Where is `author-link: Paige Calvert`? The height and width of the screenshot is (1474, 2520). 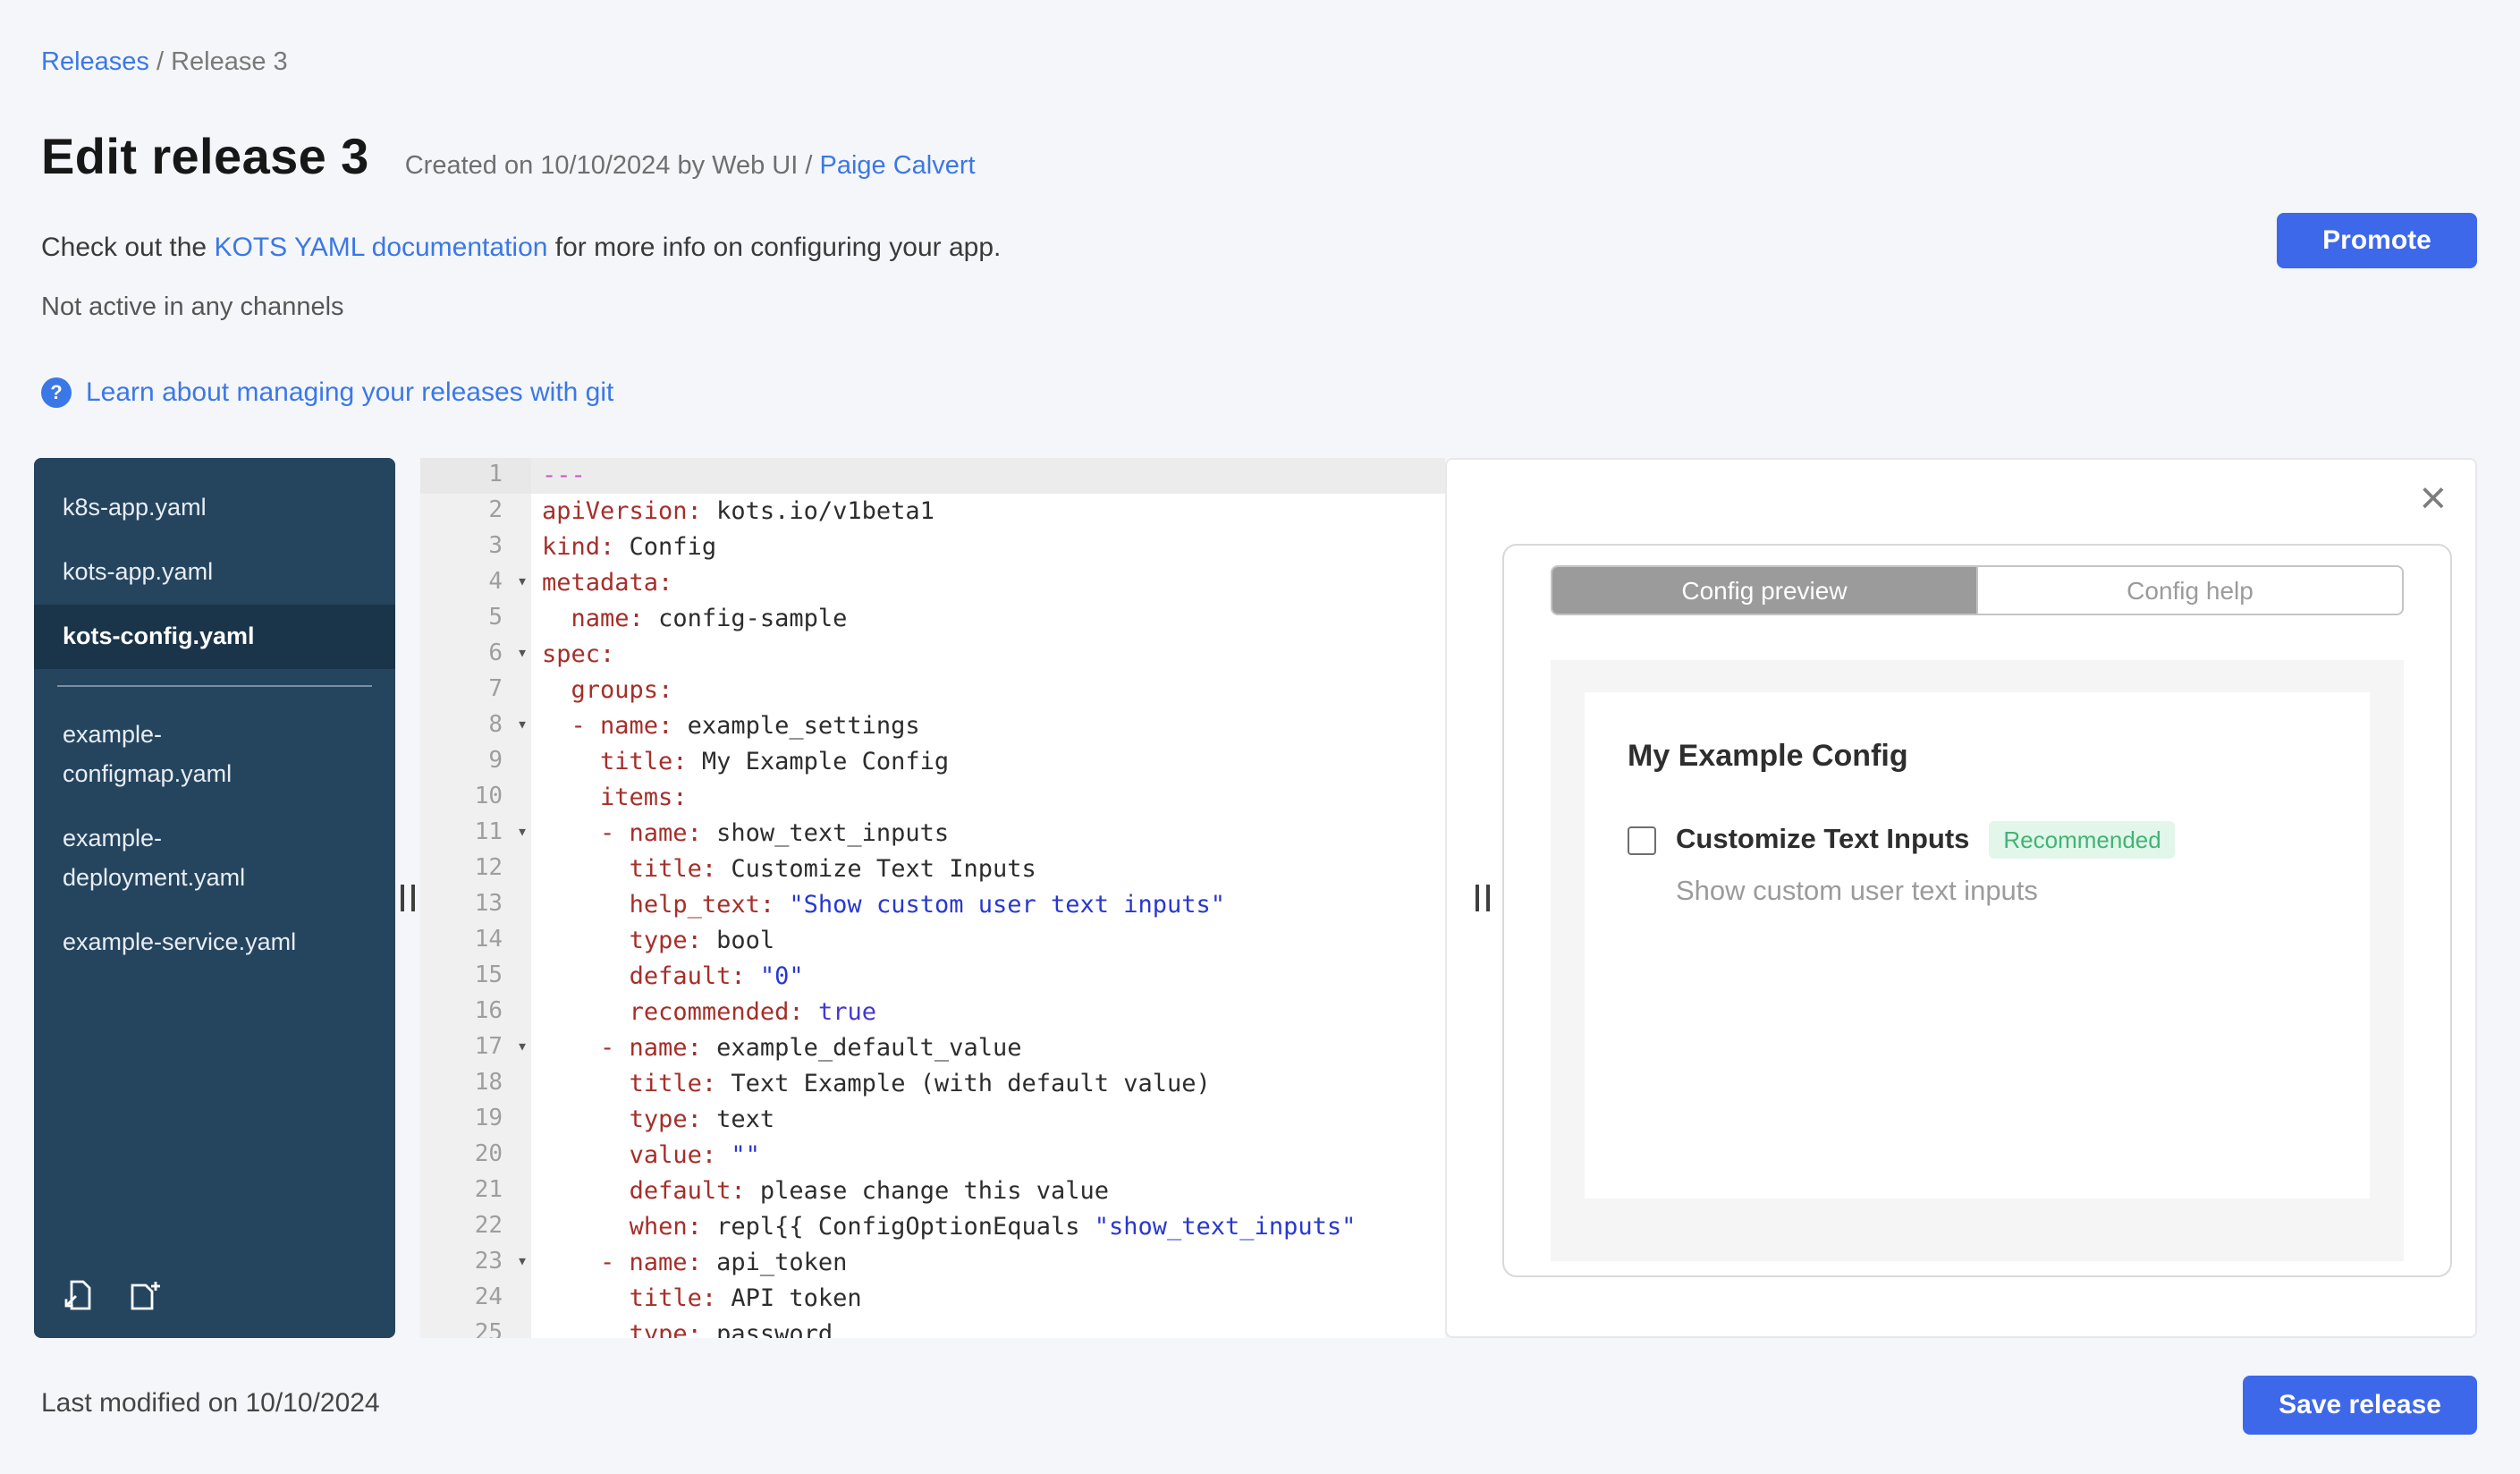 author-link: Paige Calvert is located at coordinates (898, 166).